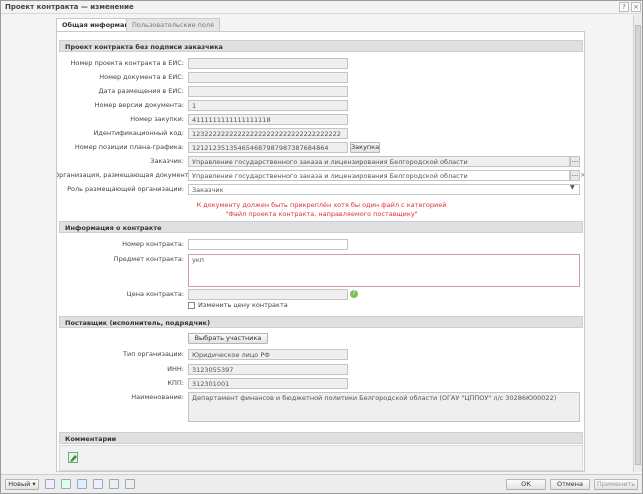  What do you see at coordinates (354, 294) in the screenshot?
I see `help-icon: ?` at bounding box center [354, 294].